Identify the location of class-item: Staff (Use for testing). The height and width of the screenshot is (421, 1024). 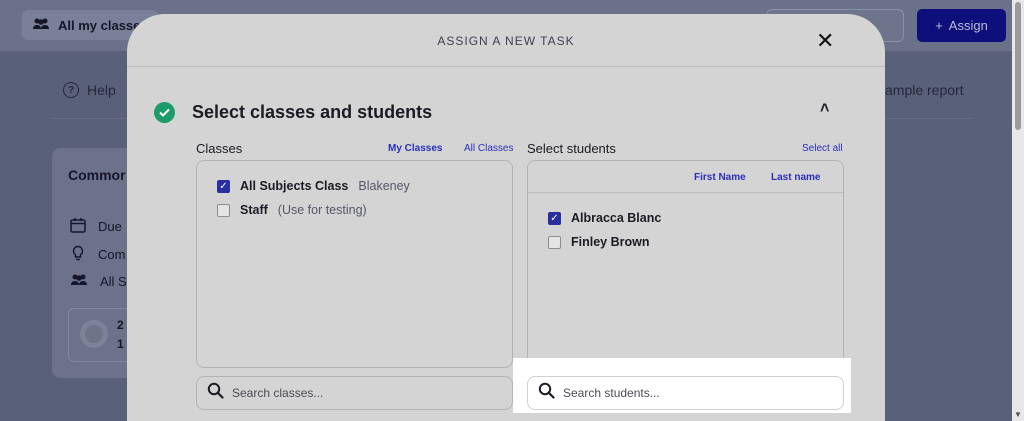
(292, 210).